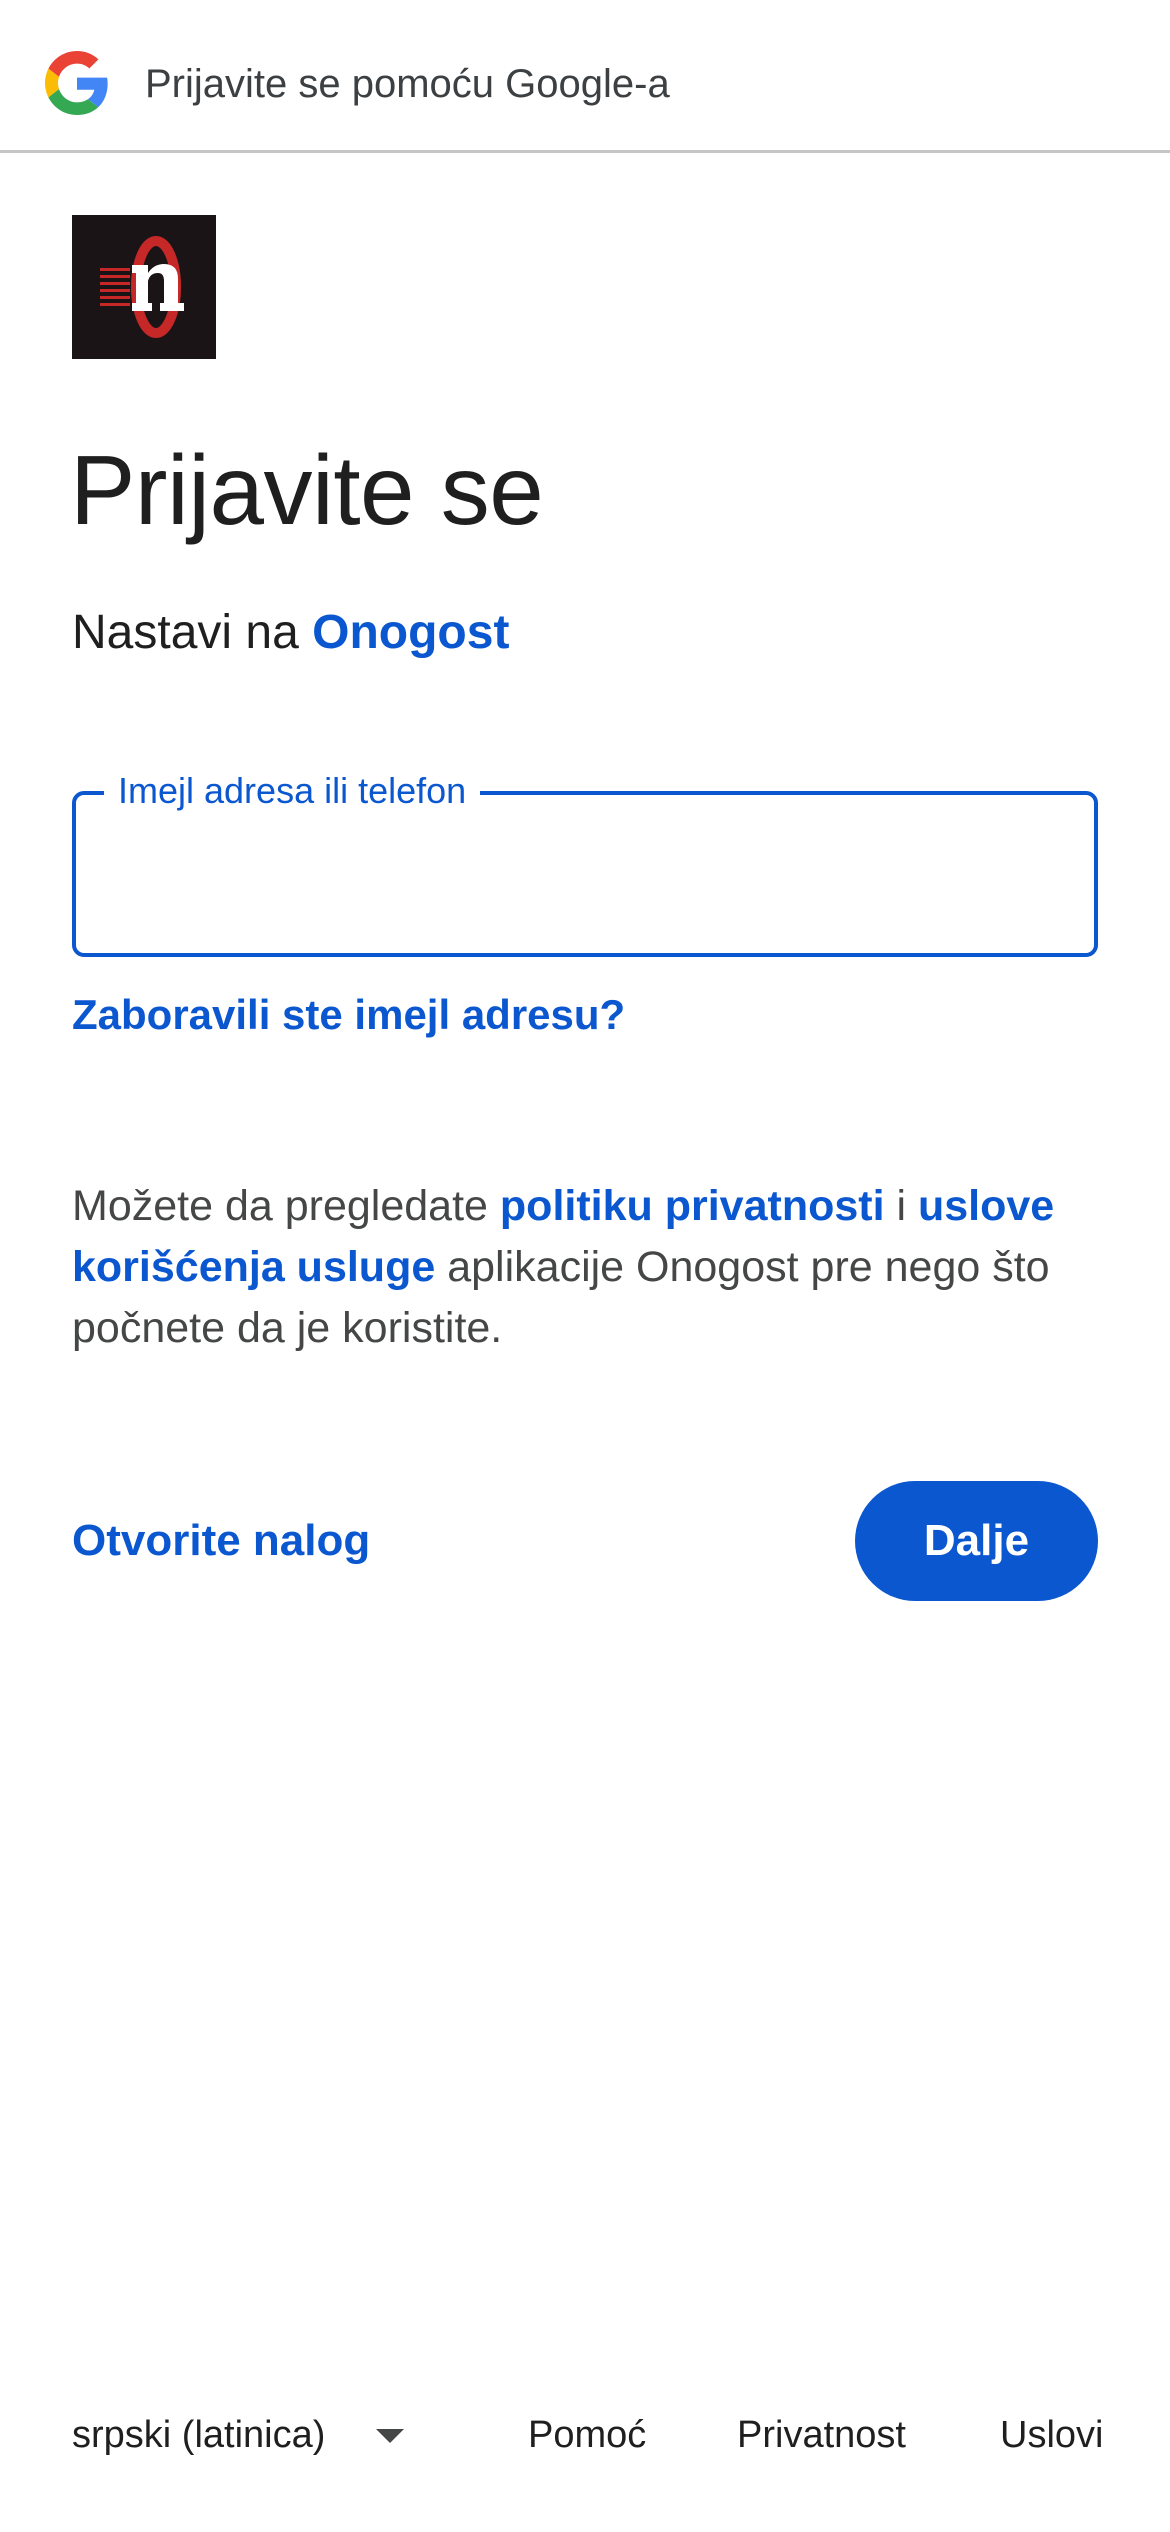  What do you see at coordinates (286, 1206) in the screenshot?
I see `policy-text-1: Možete da pregledate` at bounding box center [286, 1206].